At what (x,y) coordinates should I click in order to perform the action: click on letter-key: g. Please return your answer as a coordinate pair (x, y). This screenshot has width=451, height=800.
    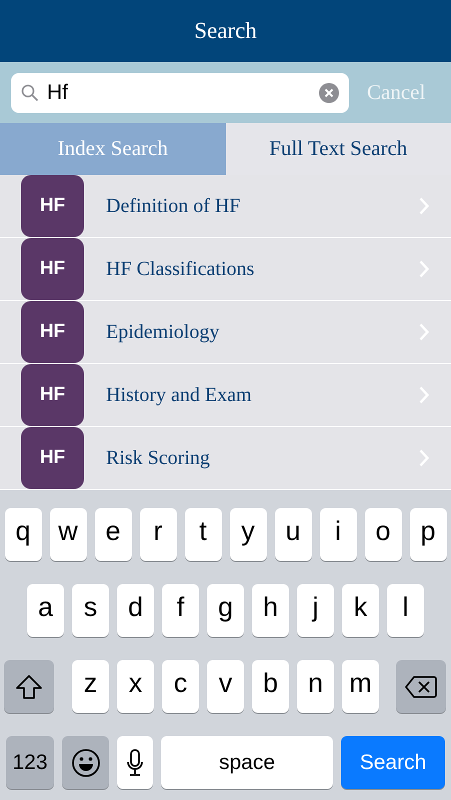
    Looking at the image, I should click on (225, 610).